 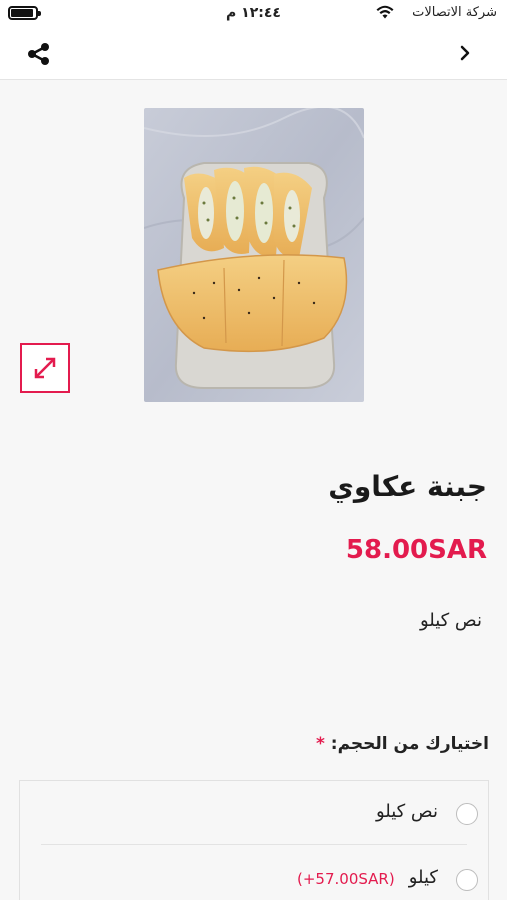 What do you see at coordinates (406, 811) in the screenshot?
I see `option-label: نص كيلو` at bounding box center [406, 811].